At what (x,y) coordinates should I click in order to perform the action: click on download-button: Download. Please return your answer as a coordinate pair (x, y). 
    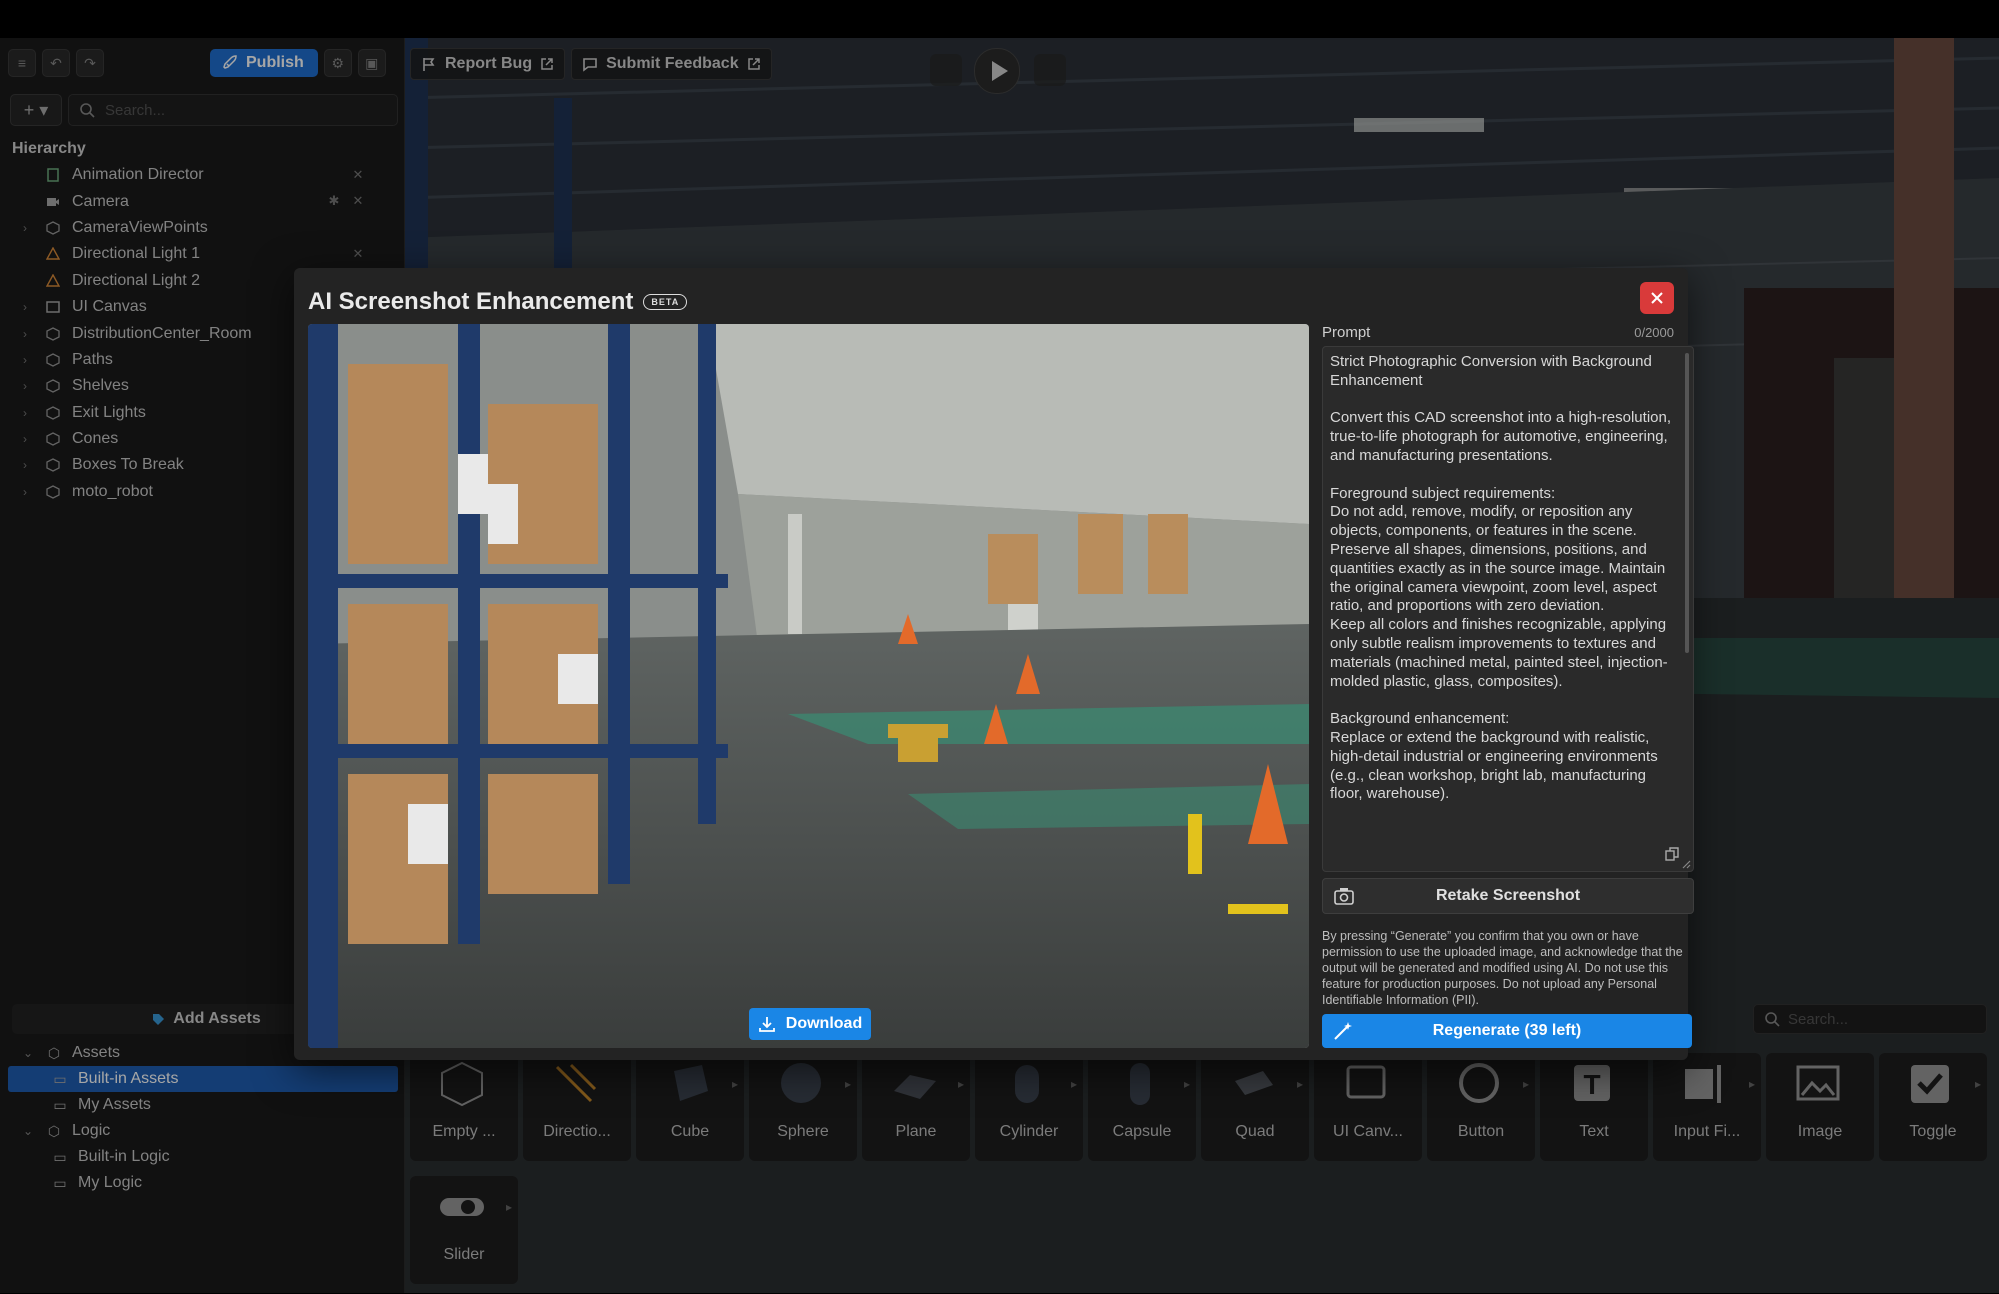
    Looking at the image, I should click on (810, 1024).